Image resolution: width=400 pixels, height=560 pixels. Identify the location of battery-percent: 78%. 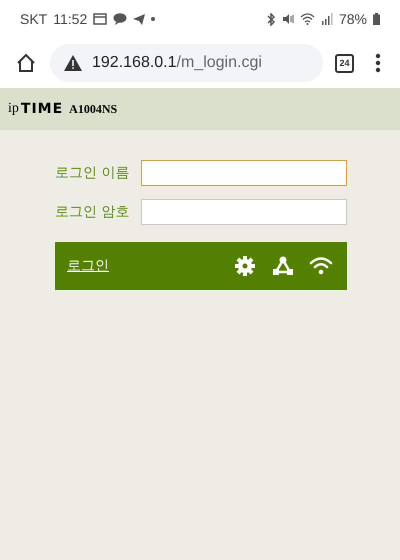
(352, 19).